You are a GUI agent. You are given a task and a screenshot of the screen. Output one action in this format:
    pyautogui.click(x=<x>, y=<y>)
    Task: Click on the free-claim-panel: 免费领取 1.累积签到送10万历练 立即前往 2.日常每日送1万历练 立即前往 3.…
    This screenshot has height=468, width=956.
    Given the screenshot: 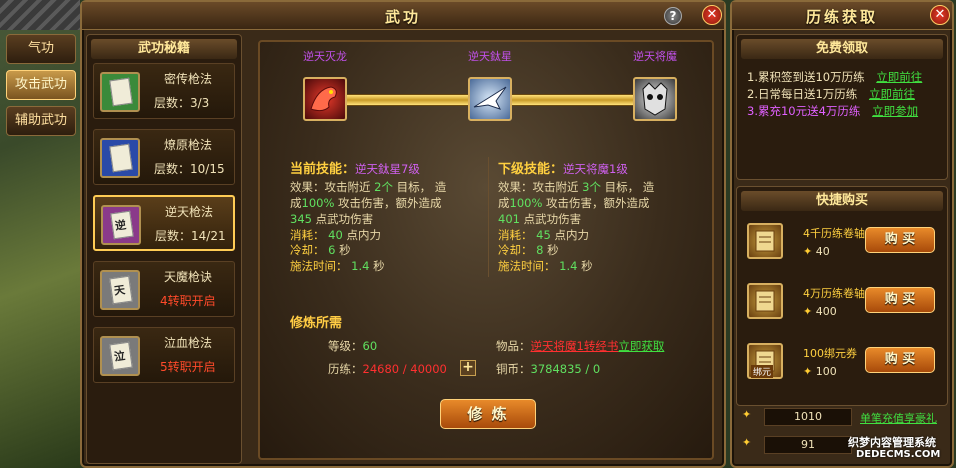 What is the action you would take?
    pyautogui.click(x=842, y=107)
    